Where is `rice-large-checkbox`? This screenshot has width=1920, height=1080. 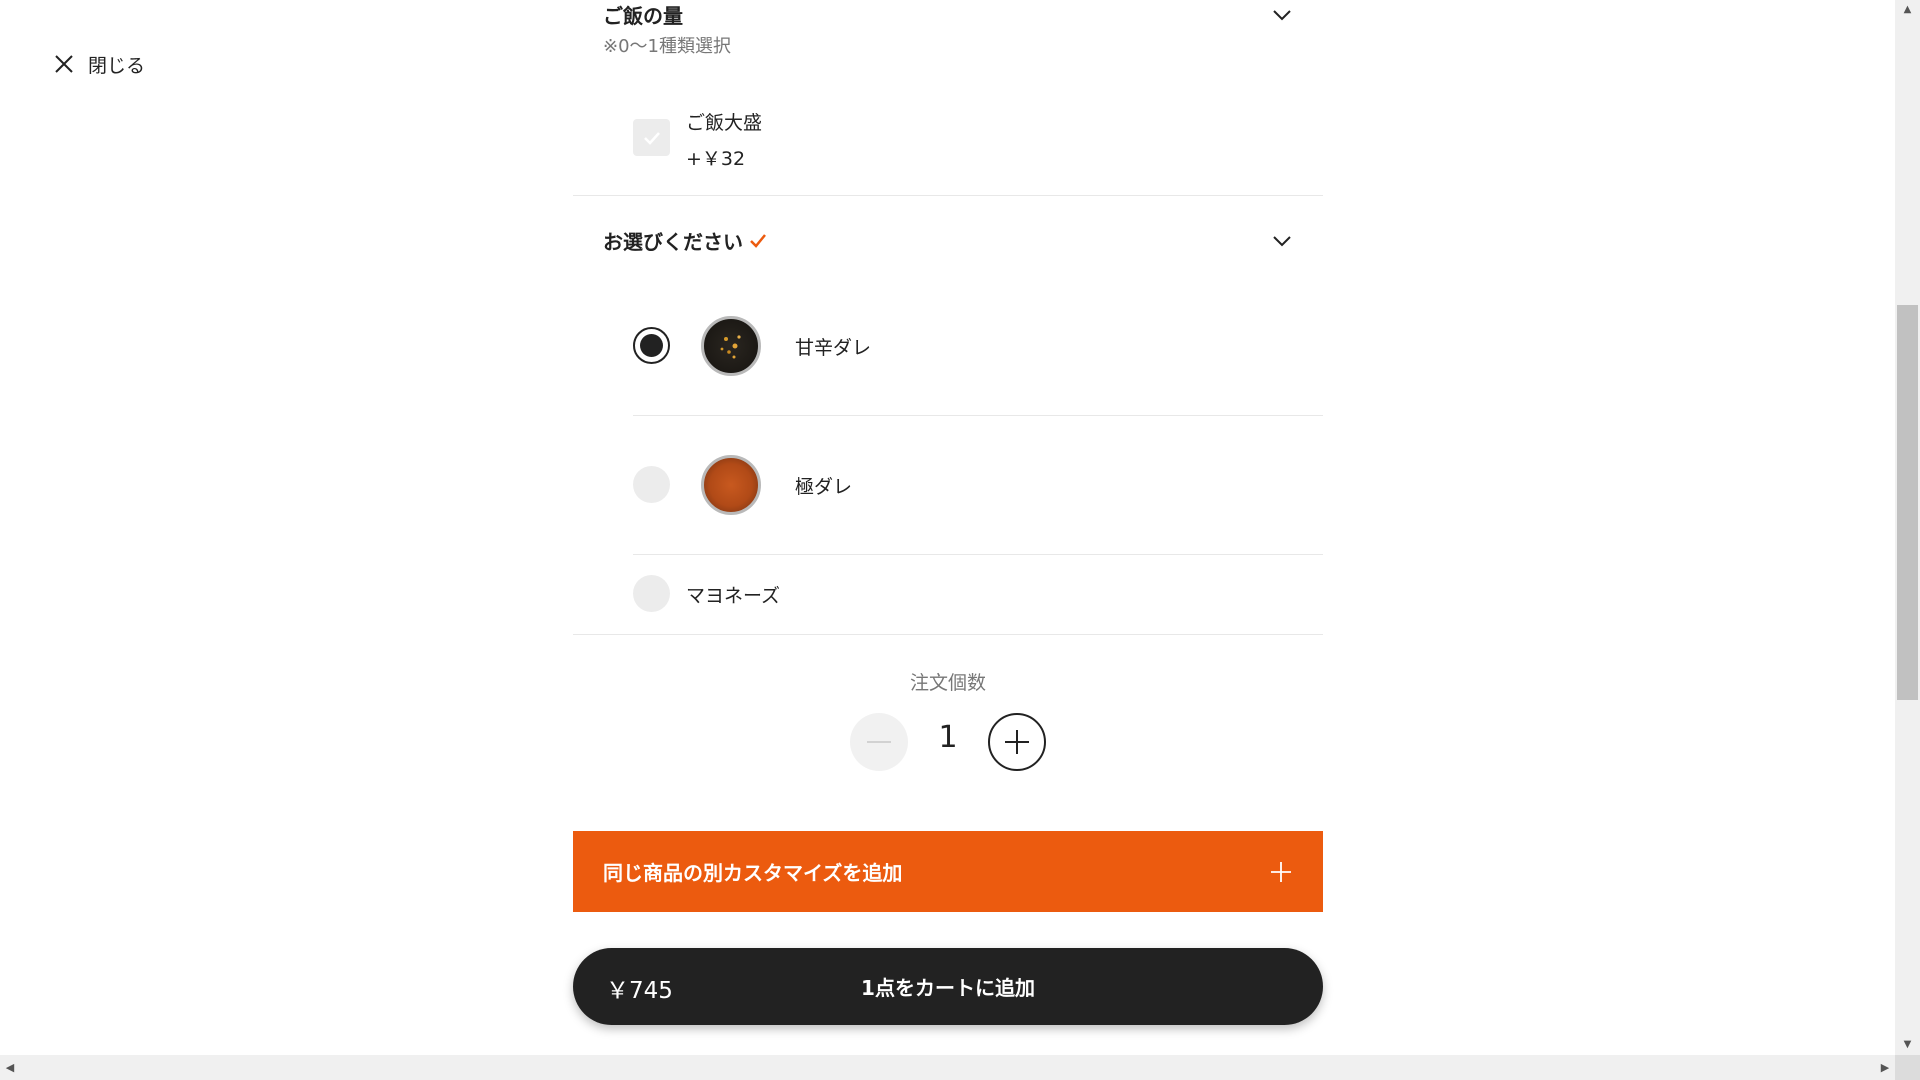 rice-large-checkbox is located at coordinates (651, 137).